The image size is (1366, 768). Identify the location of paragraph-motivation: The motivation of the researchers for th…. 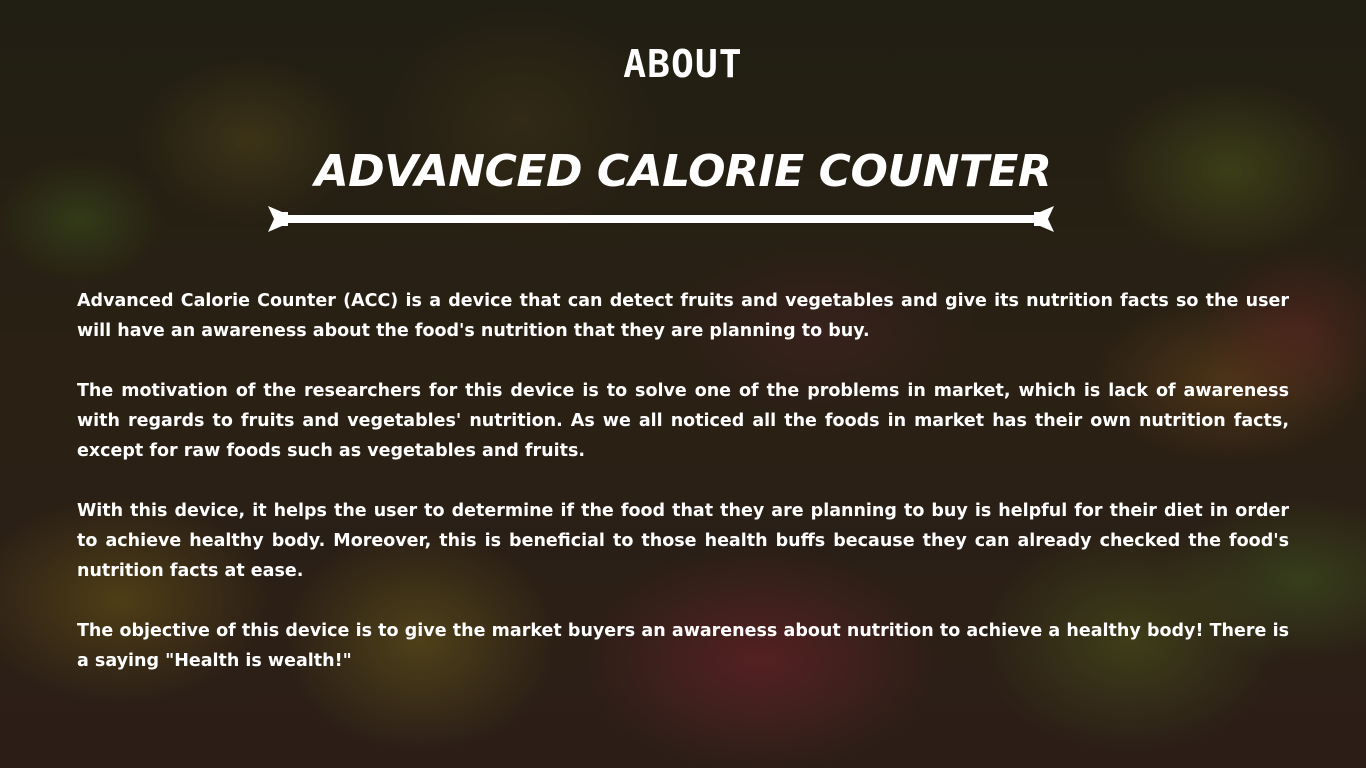
(683, 421).